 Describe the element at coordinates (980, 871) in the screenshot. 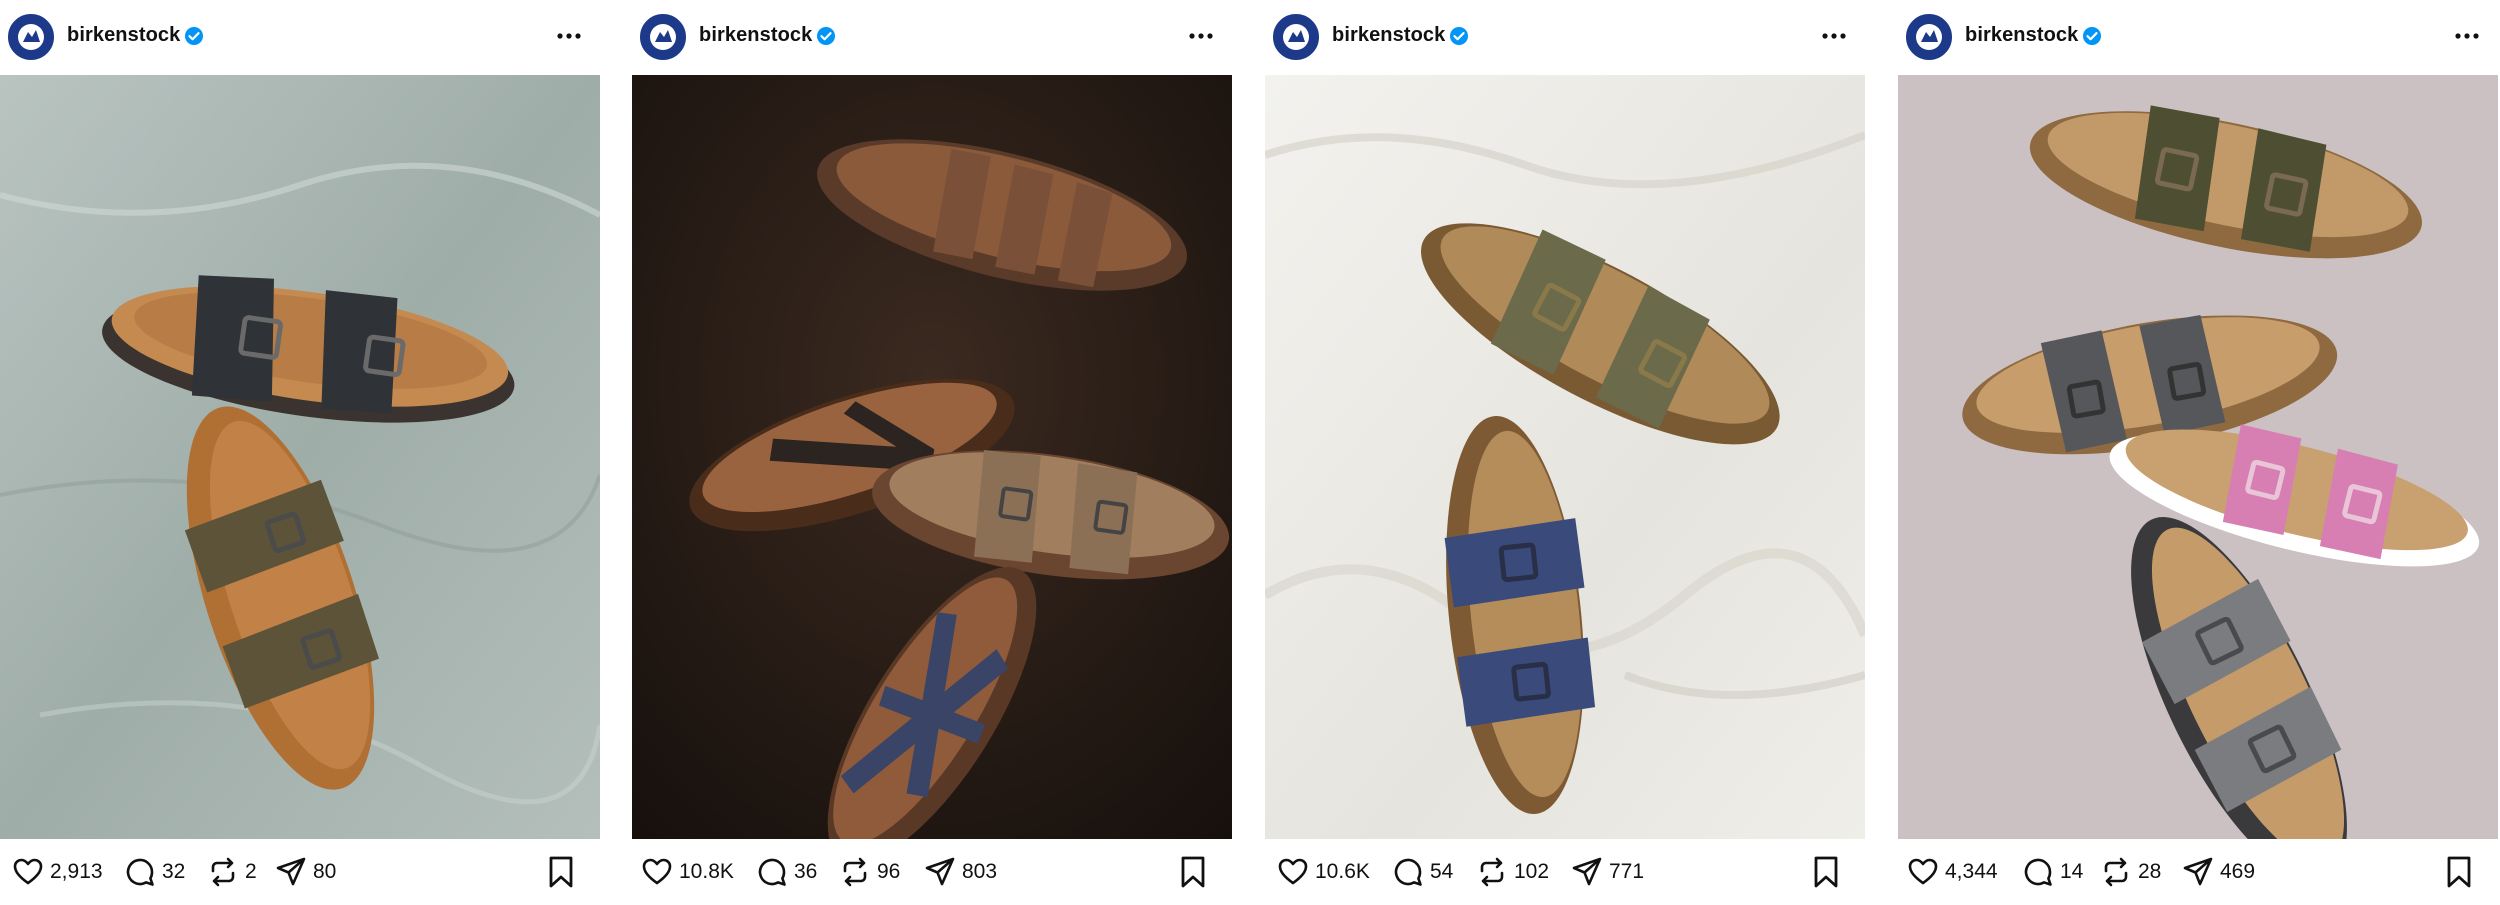

I see `share-count: 803` at that location.